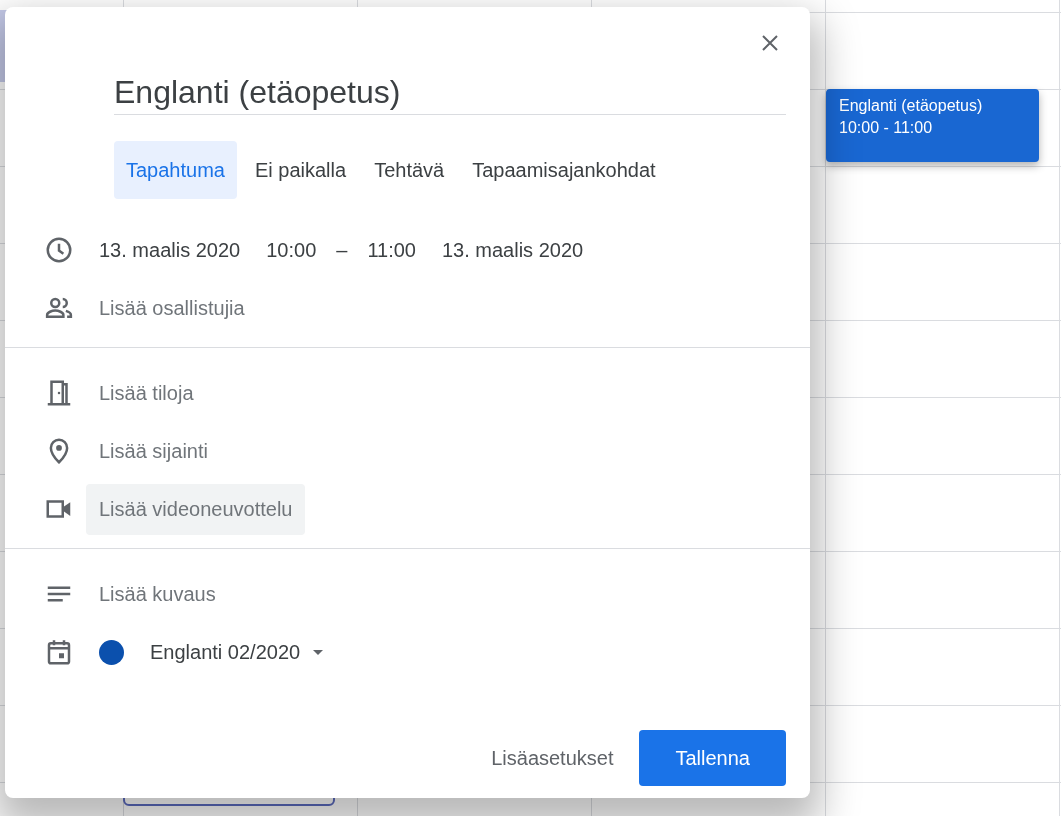 This screenshot has height=816, width=1061. What do you see at coordinates (59, 250) in the screenshot?
I see `clock-icon` at bounding box center [59, 250].